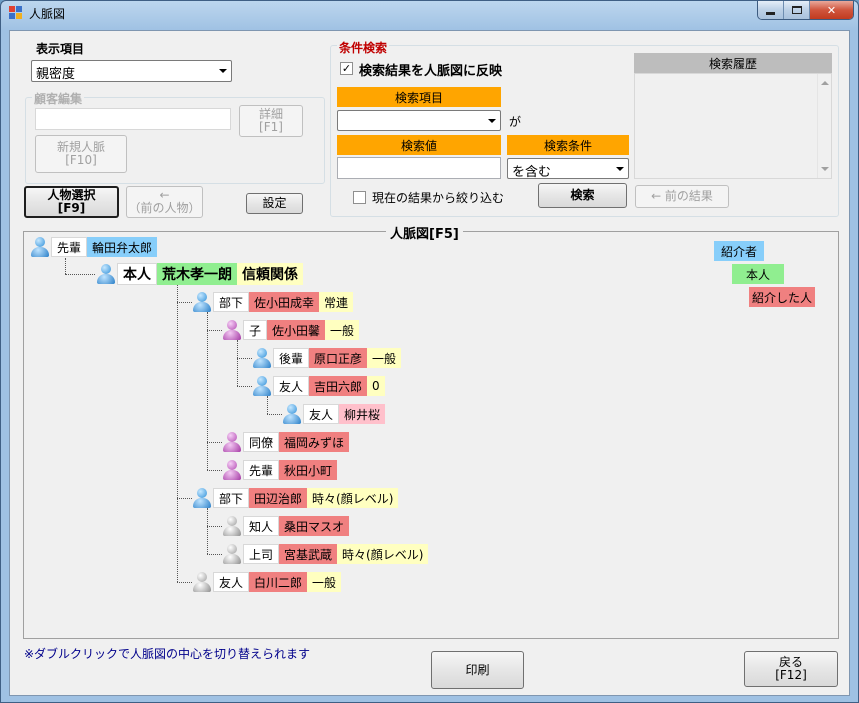  Describe the element at coordinates (438, 198) in the screenshot. I see `narrow-checkbox-label: 現在の結果から絞り込む` at that location.